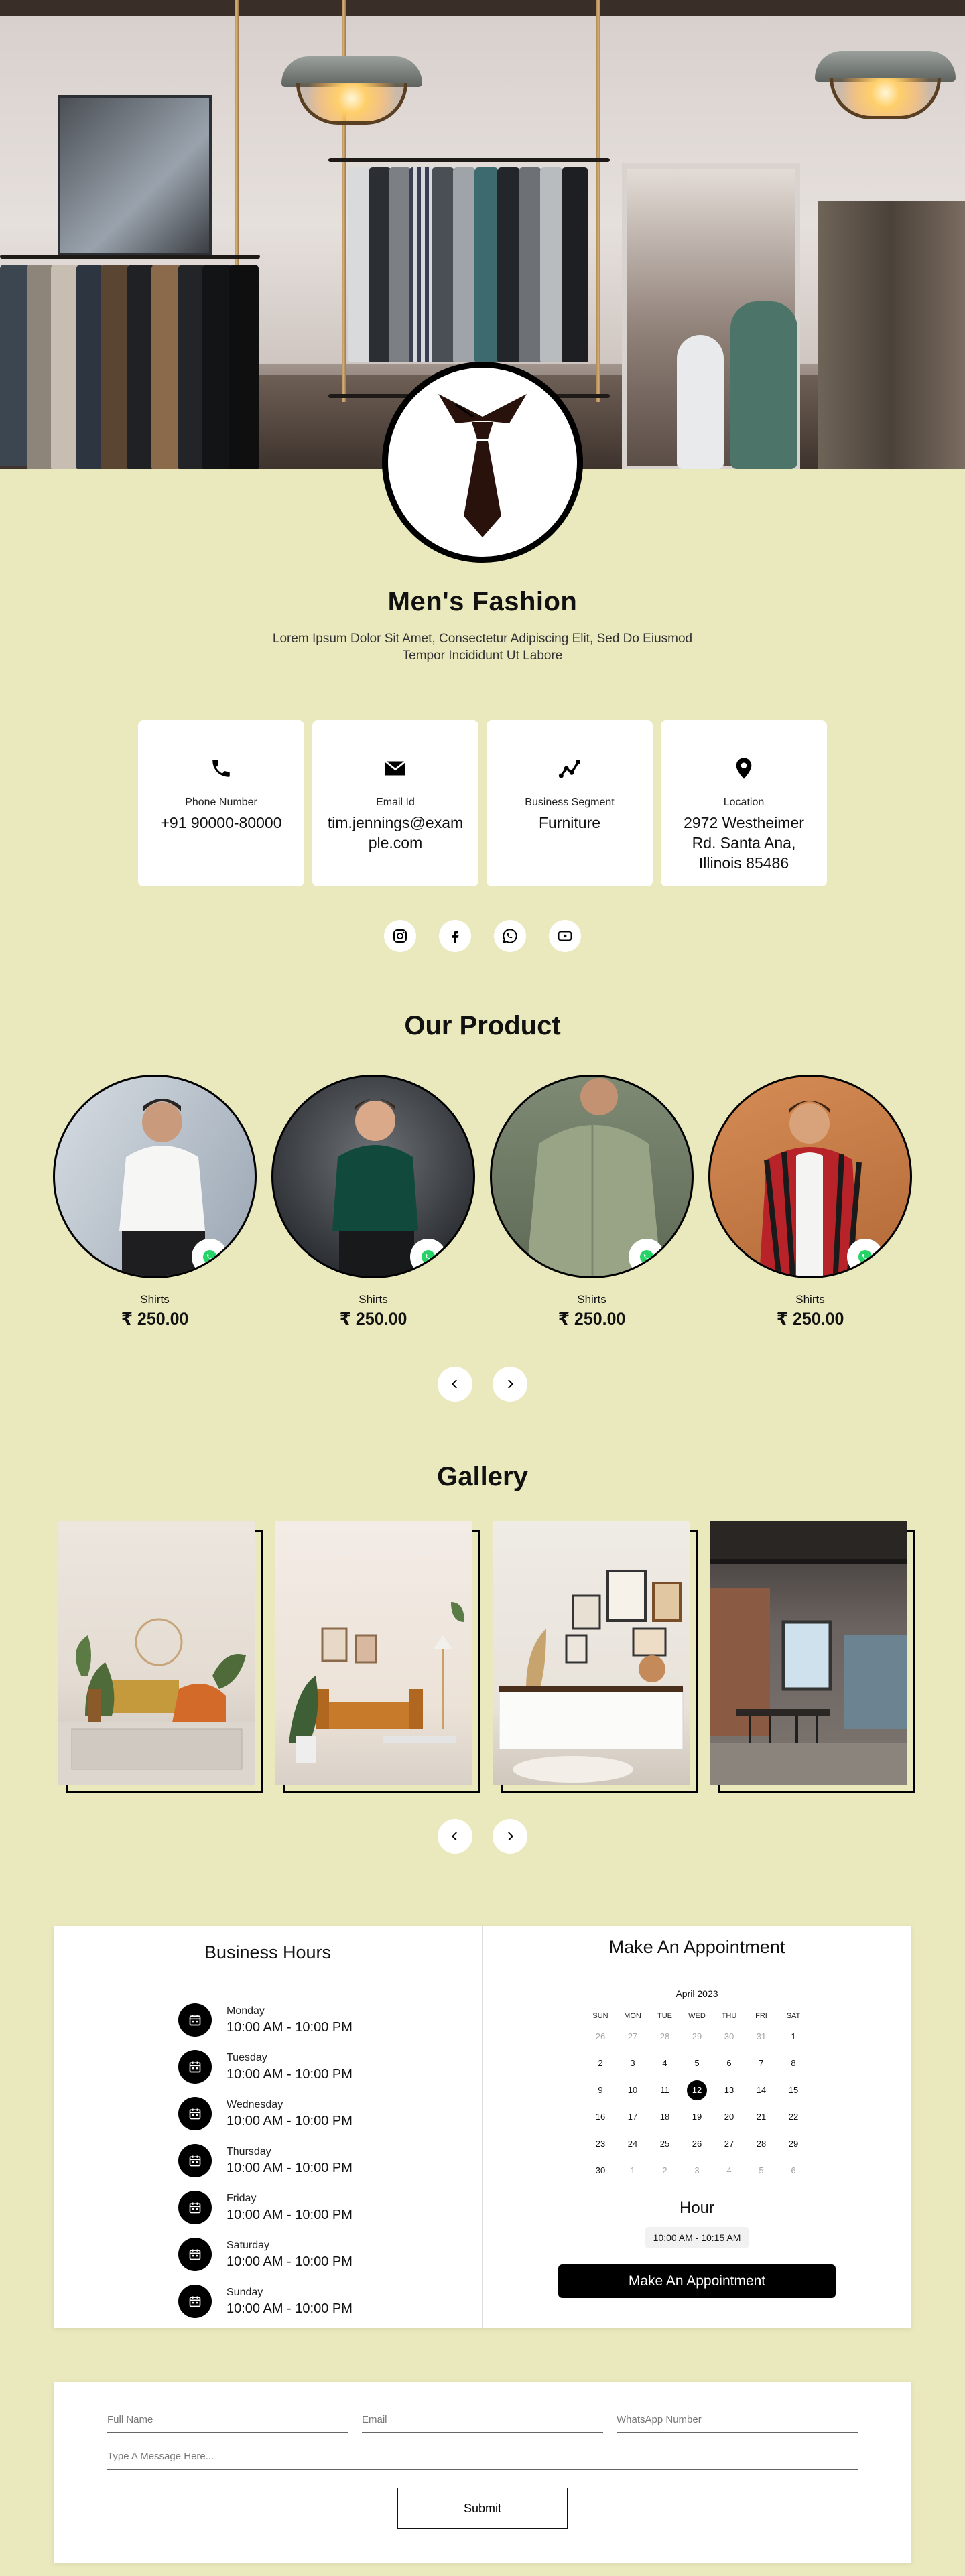 This screenshot has height=2576, width=965. Describe the element at coordinates (455, 1385) in the screenshot. I see `product-prev-button` at that location.